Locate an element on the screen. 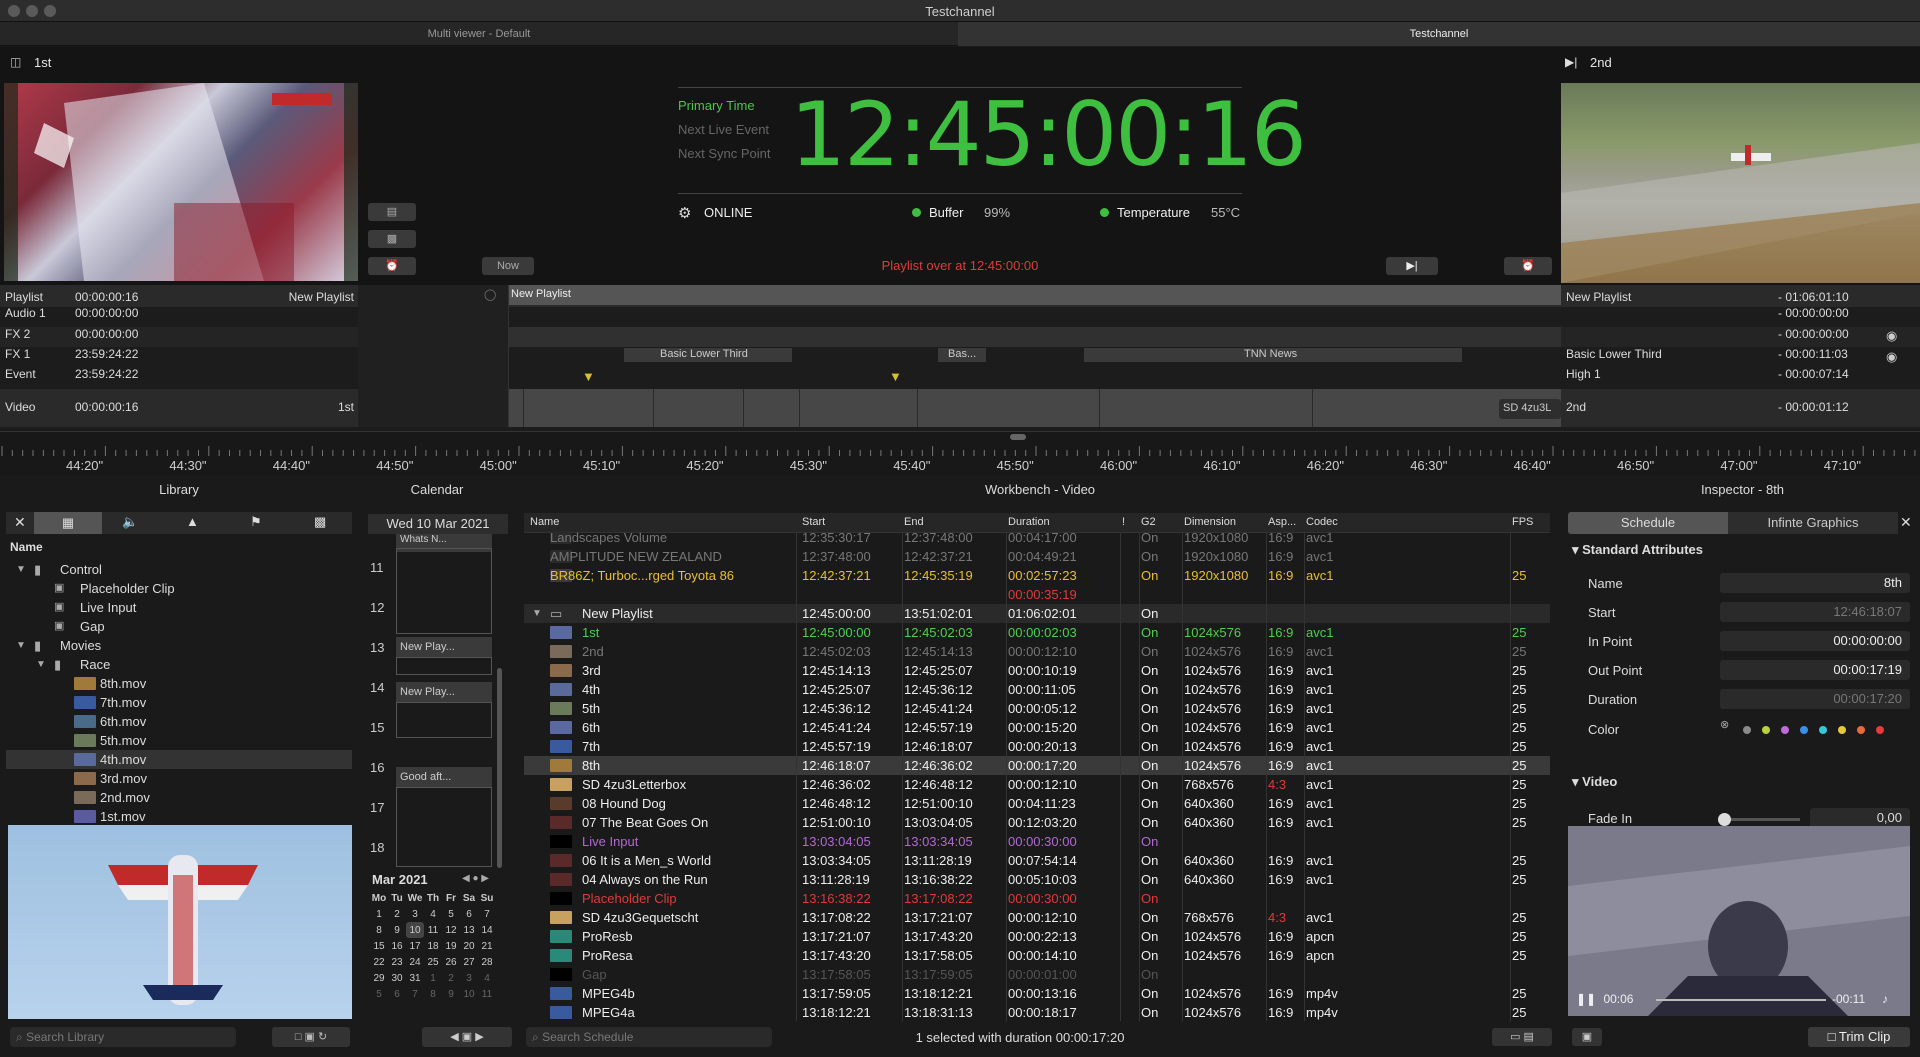  resize-handle is located at coordinates (1018, 437).